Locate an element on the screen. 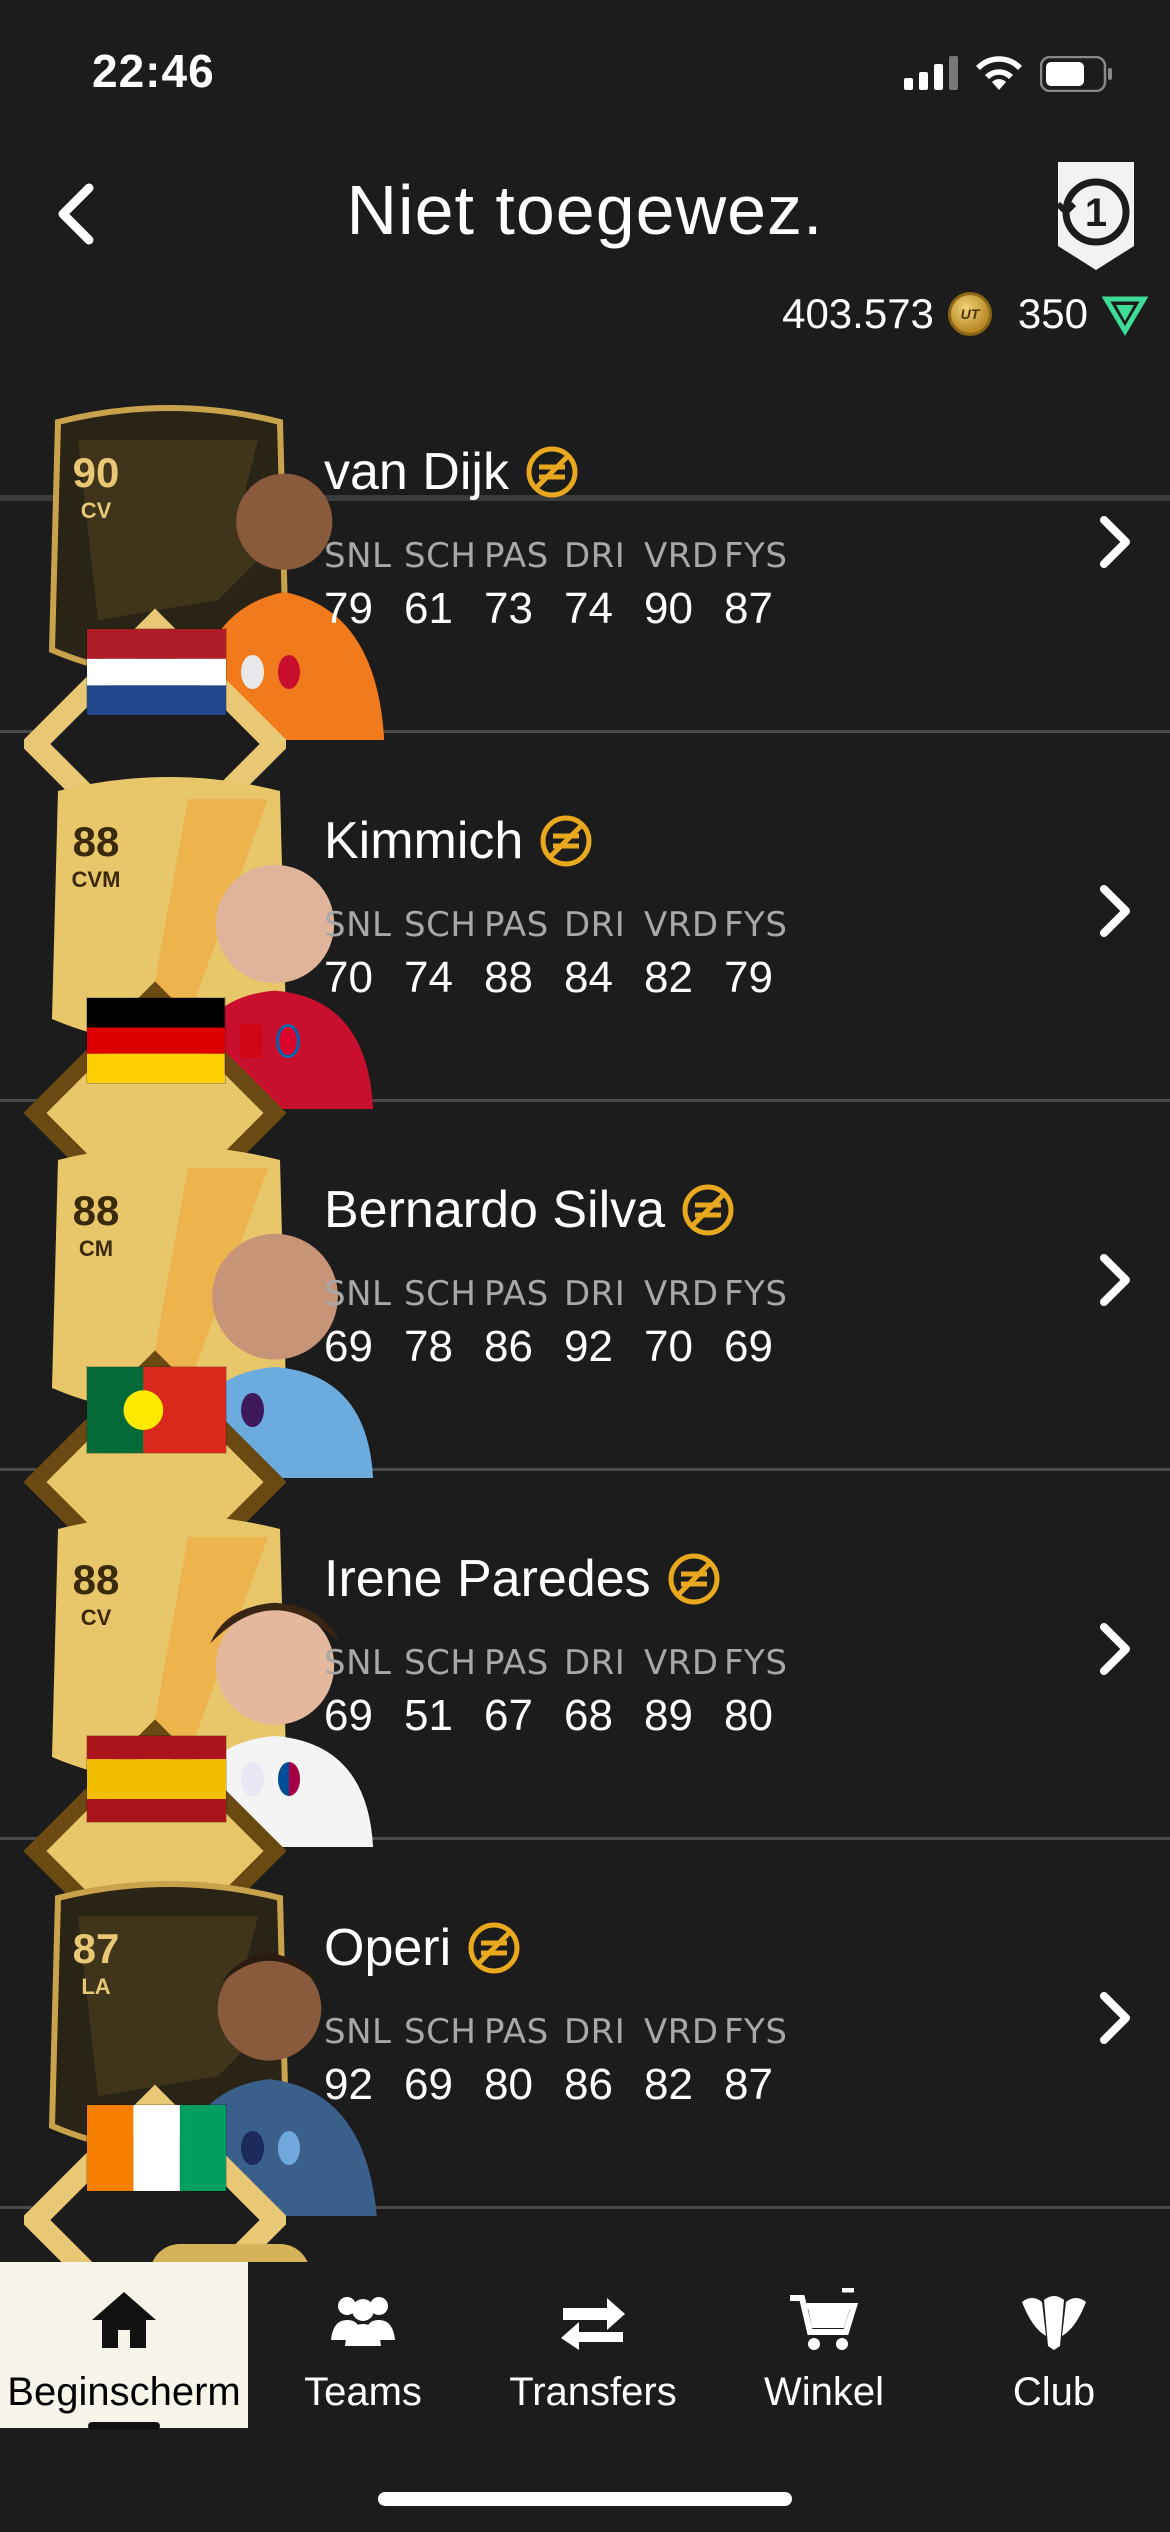 Image resolution: width=1170 pixels, height=2532 pixels. tab-label: Teams is located at coordinates (363, 2392).